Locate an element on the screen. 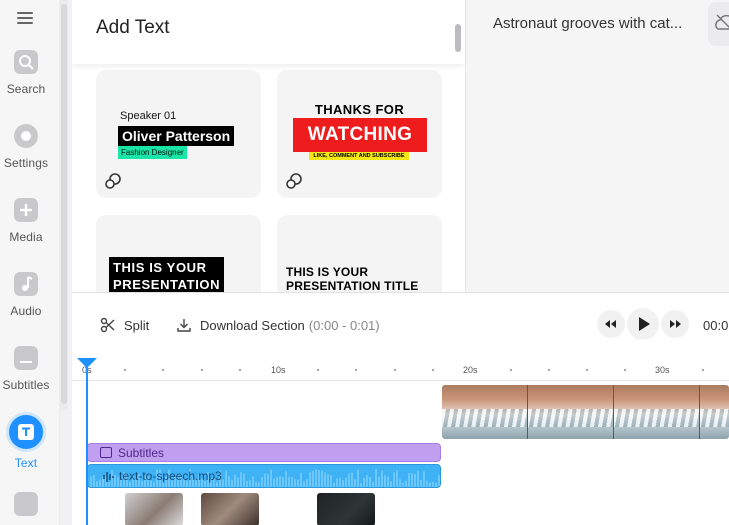 The width and height of the screenshot is (729, 525). template-line2: WATCHING is located at coordinates (360, 135).